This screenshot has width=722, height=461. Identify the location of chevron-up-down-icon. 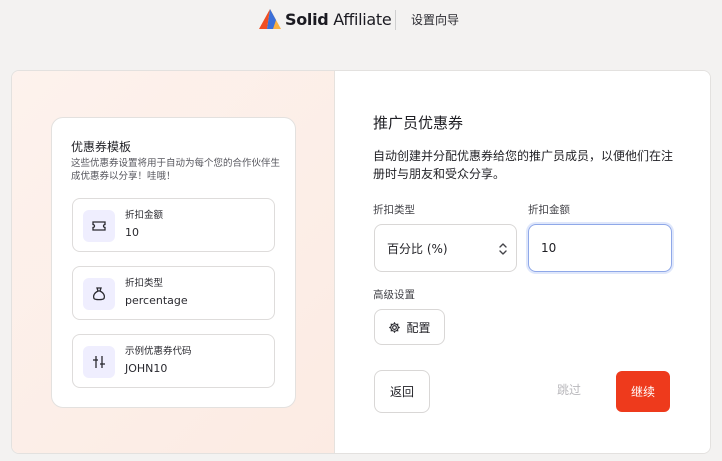
(503, 249).